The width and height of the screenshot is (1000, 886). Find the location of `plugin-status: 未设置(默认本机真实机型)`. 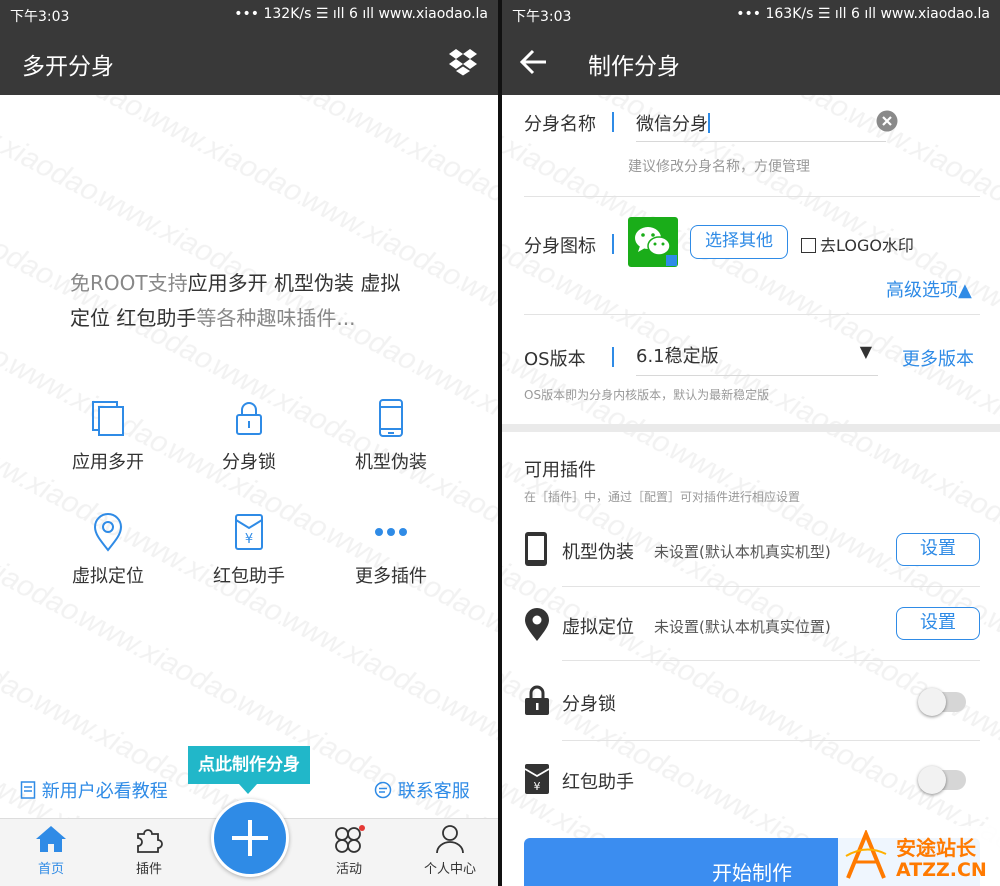

plugin-status: 未设置(默认本机真实机型) is located at coordinates (742, 552).